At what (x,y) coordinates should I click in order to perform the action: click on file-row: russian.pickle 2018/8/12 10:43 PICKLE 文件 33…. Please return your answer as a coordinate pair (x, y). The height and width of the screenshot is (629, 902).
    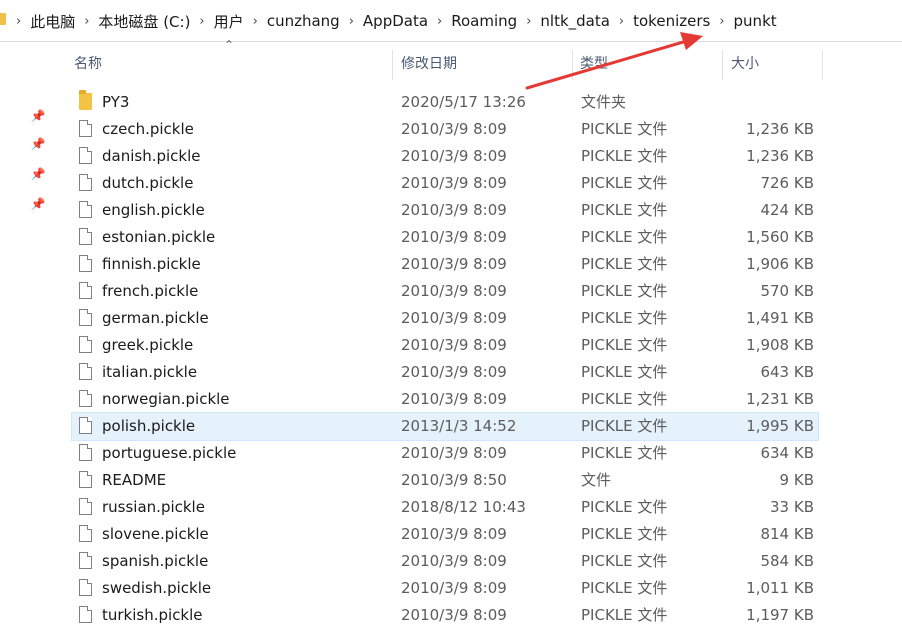
    Looking at the image, I should click on (445, 507).